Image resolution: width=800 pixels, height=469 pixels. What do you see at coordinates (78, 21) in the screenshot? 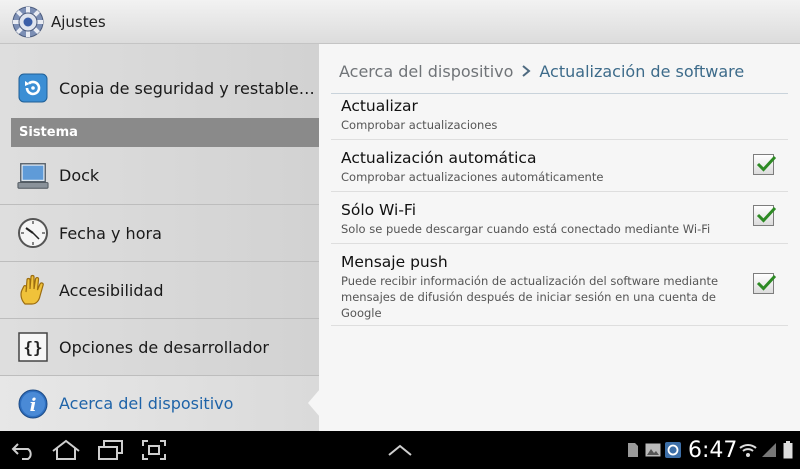
I see `app-title: Ajustes` at bounding box center [78, 21].